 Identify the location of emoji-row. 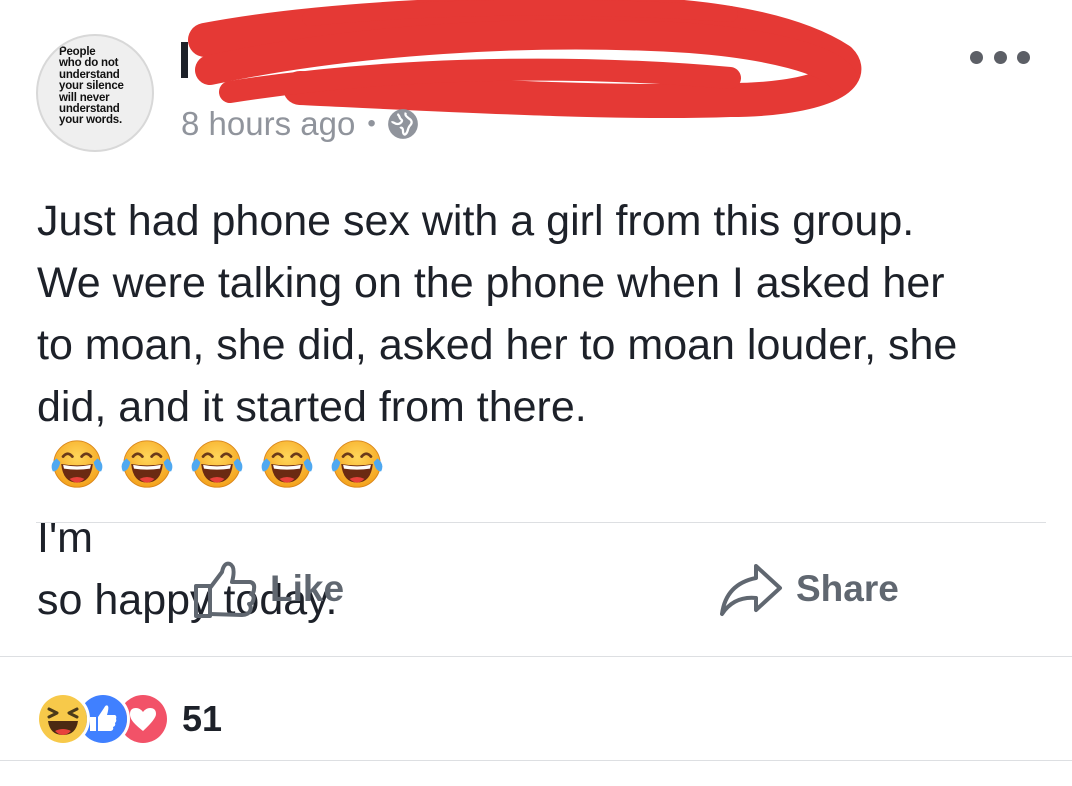
(546, 472).